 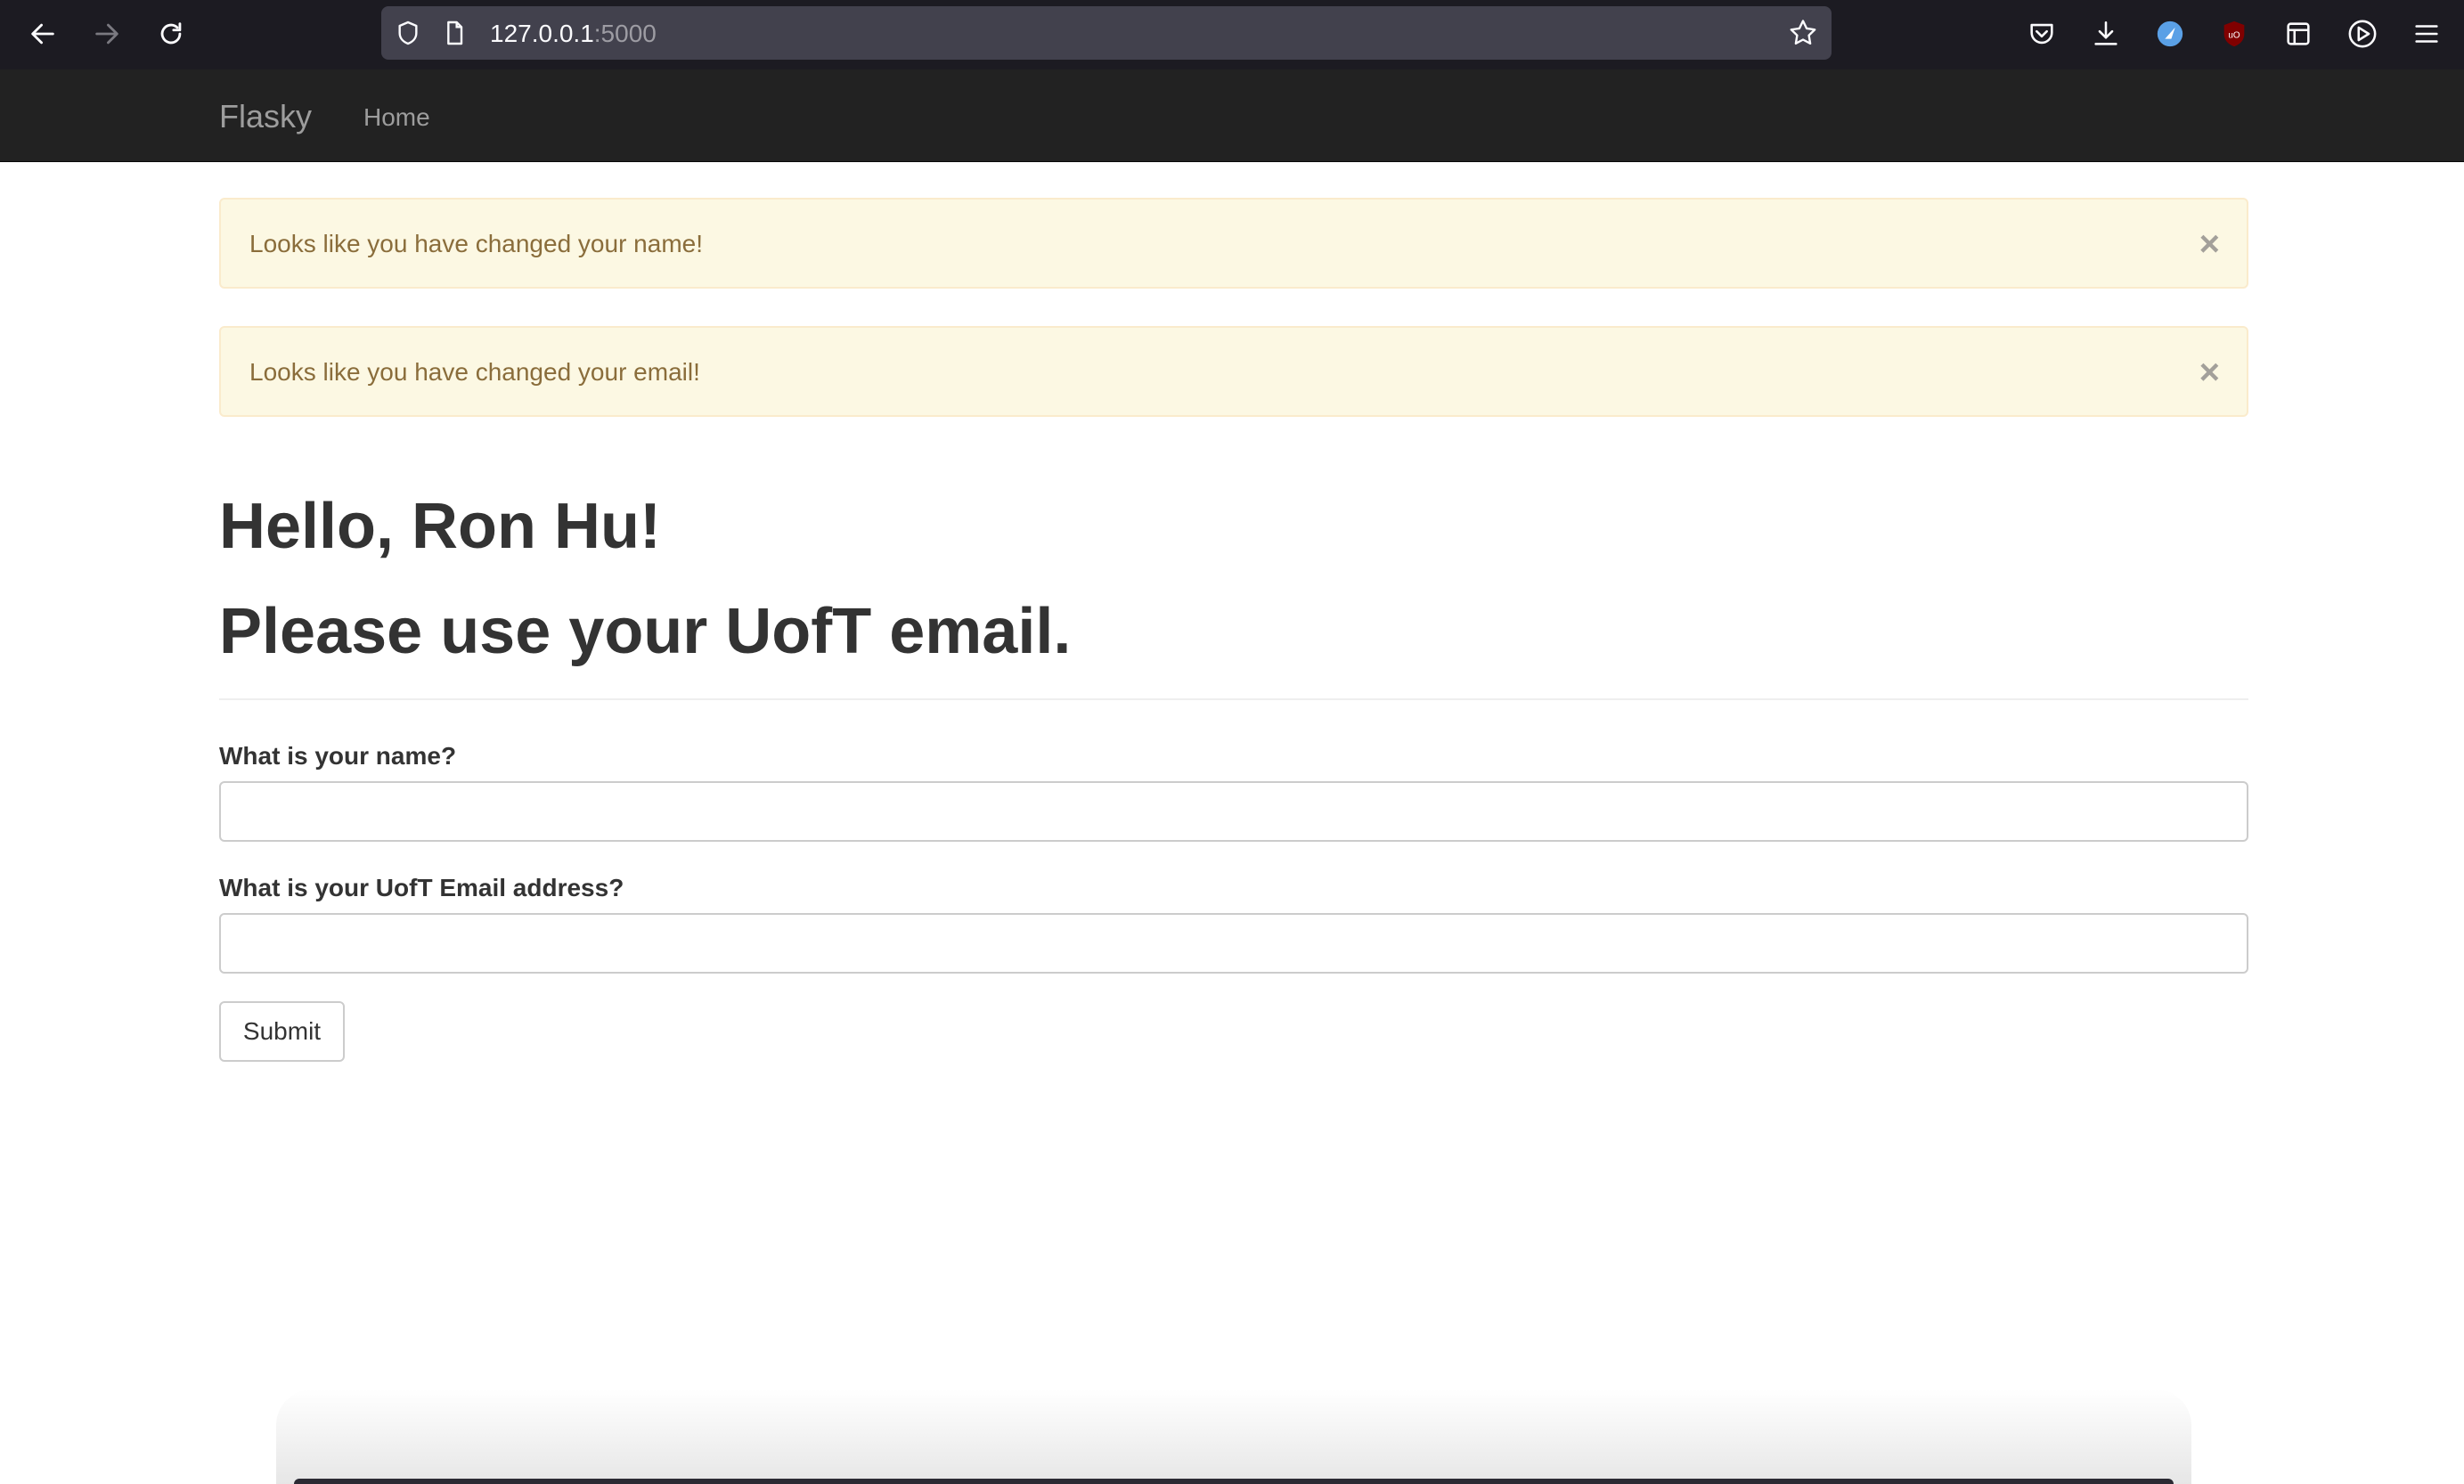 I want to click on email-label: What is your UofT Email address?, so click(x=421, y=888).